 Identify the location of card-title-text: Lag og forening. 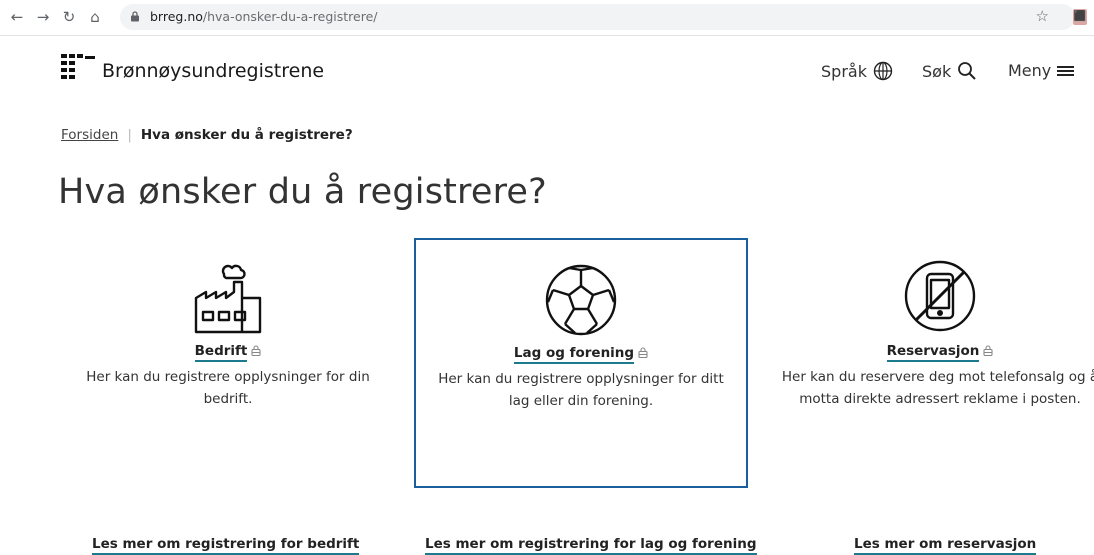
(574, 354).